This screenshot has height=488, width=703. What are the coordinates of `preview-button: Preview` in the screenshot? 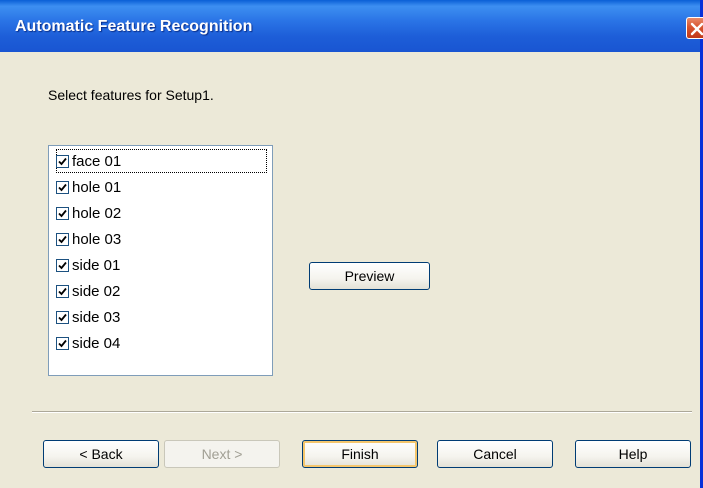 It's located at (369, 276).